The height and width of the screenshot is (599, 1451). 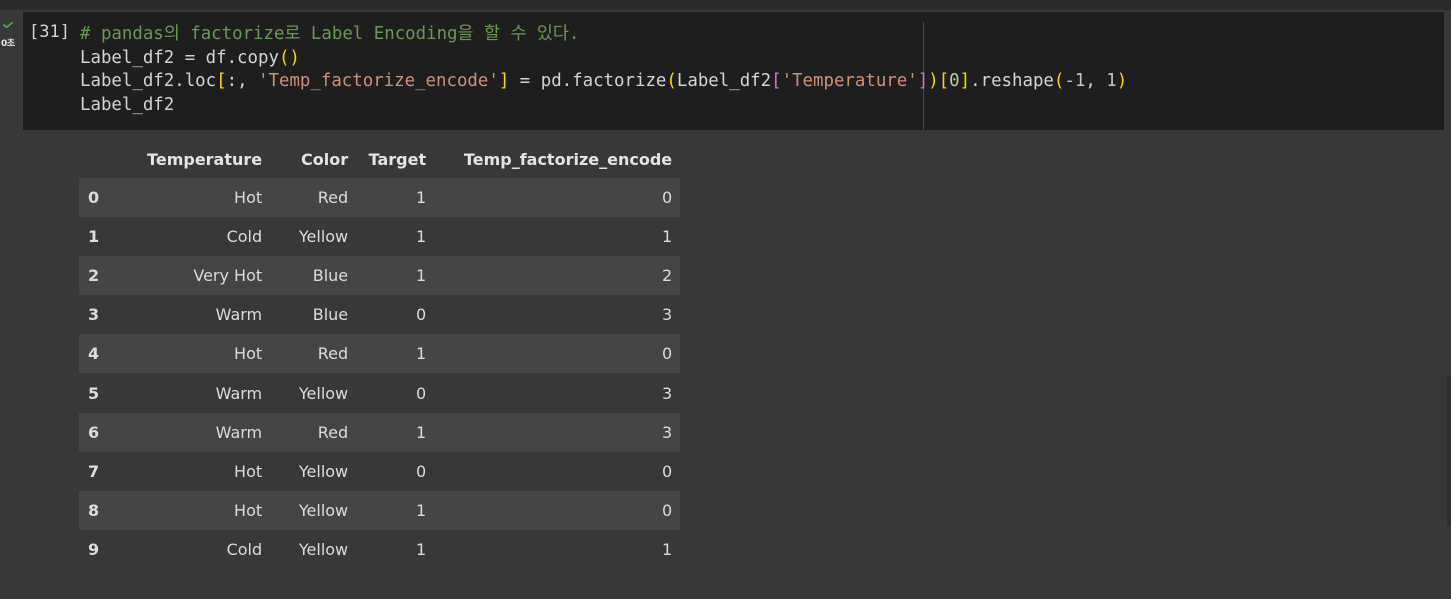 What do you see at coordinates (94, 549) in the screenshot?
I see `row-index: 9` at bounding box center [94, 549].